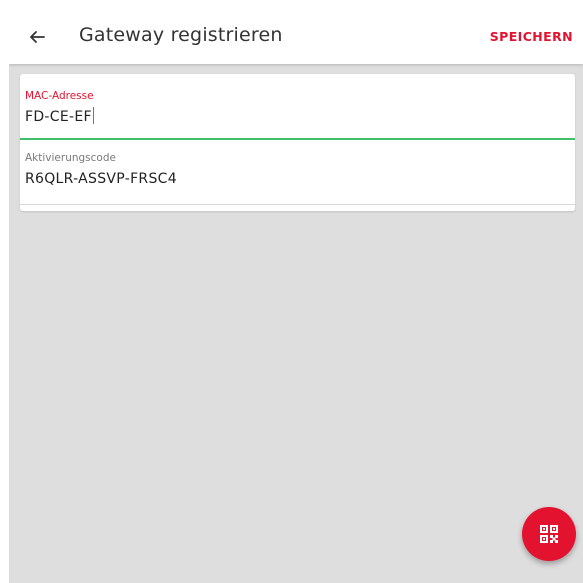  I want to click on app-bar: Gateway registrieren SPEICHERN, so click(296, 36).